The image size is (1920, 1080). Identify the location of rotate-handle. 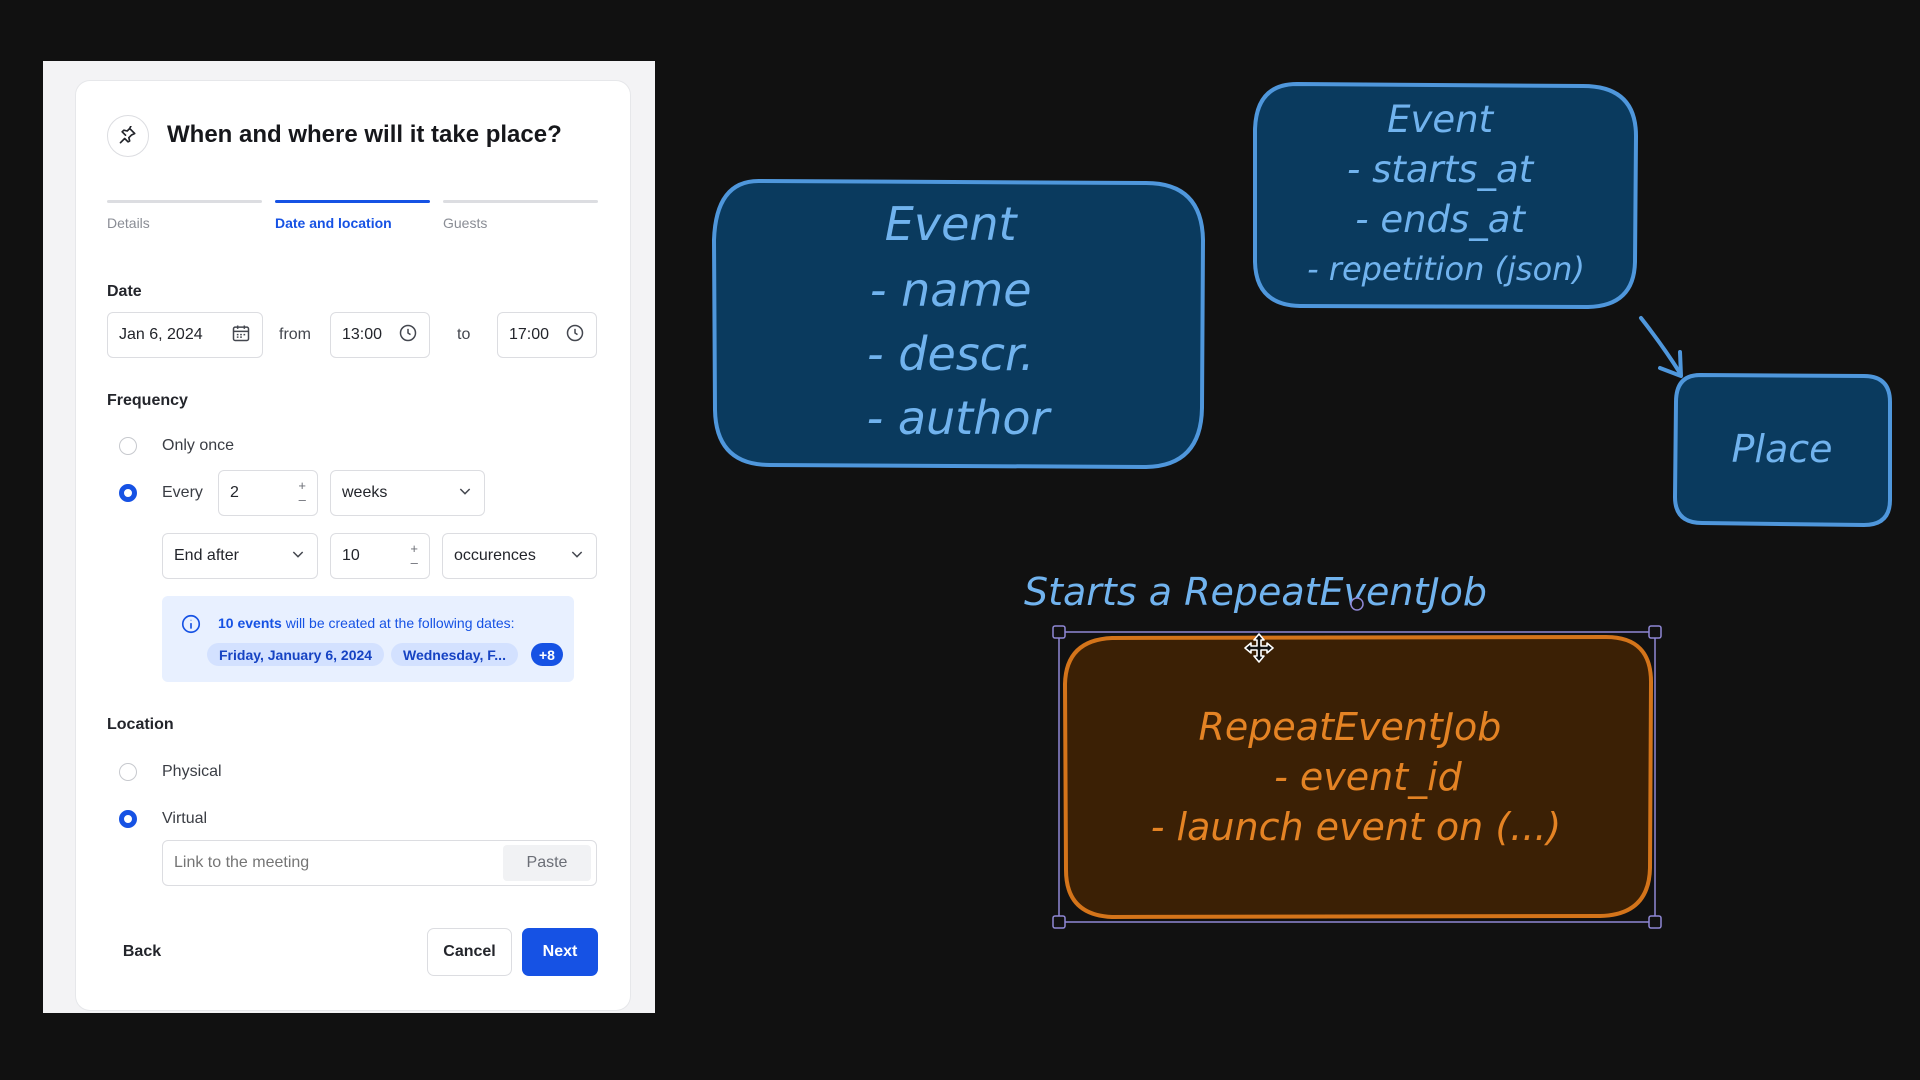
(1357, 604).